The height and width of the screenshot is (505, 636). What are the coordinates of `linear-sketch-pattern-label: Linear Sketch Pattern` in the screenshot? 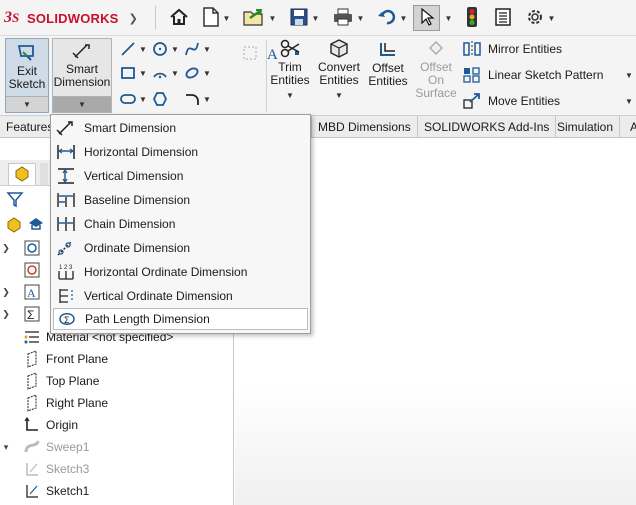 It's located at (546, 75).